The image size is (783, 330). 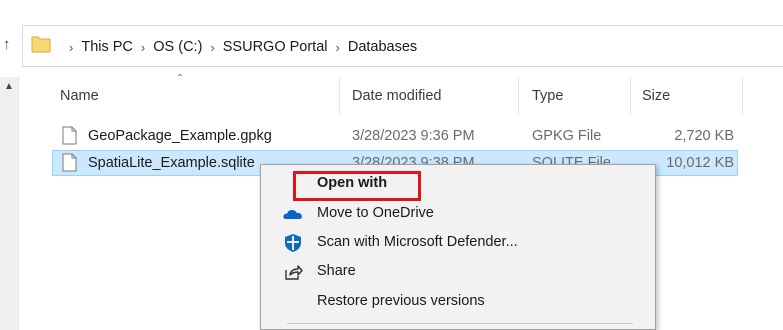 What do you see at coordinates (375, 213) in the screenshot?
I see `menu-item-label: Move to OneDrive` at bounding box center [375, 213].